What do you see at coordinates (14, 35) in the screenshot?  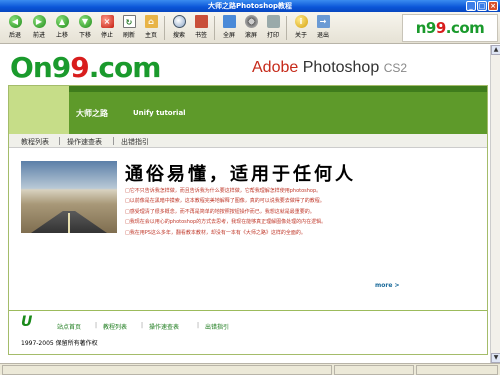 I see `back-label: 后退` at bounding box center [14, 35].